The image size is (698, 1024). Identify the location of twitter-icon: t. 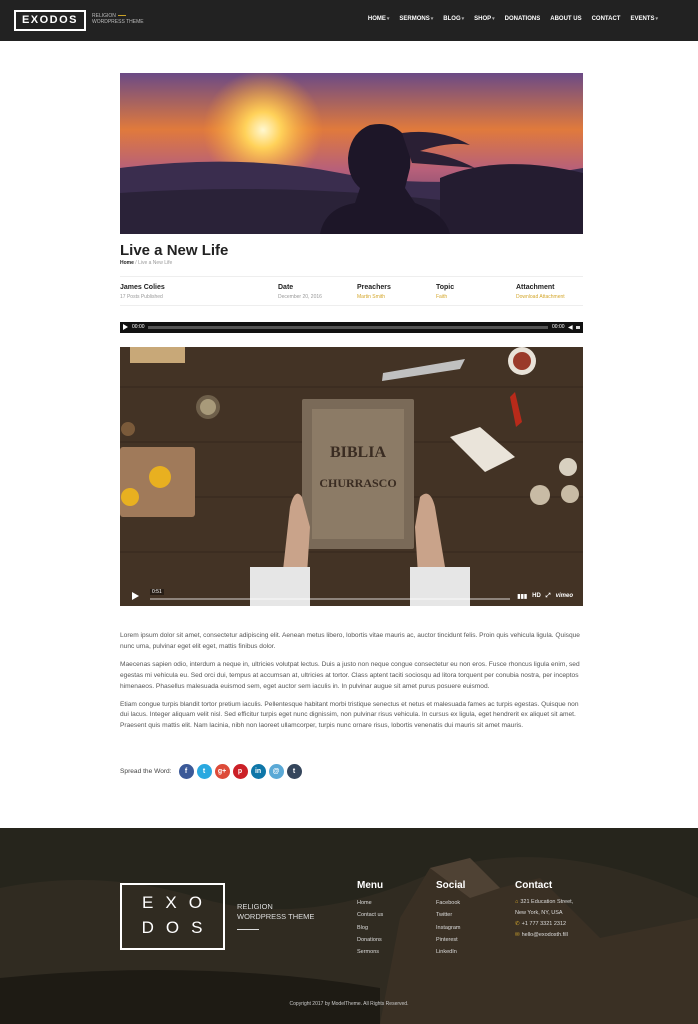
(204, 771).